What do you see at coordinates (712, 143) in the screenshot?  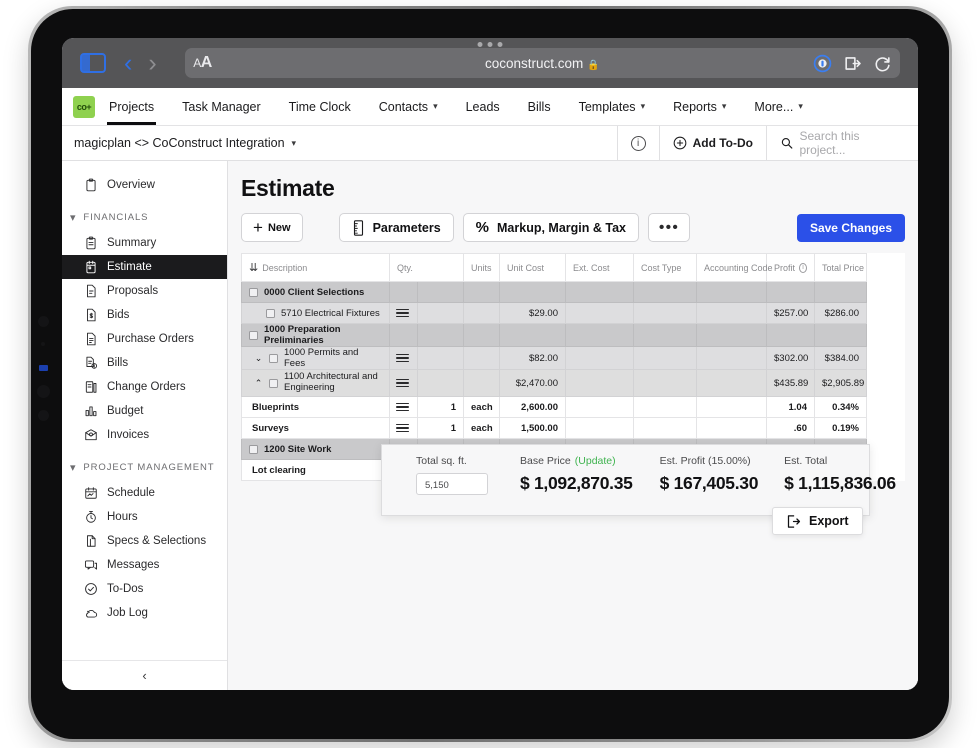 I see `add-todo-button: Add To-Do` at bounding box center [712, 143].